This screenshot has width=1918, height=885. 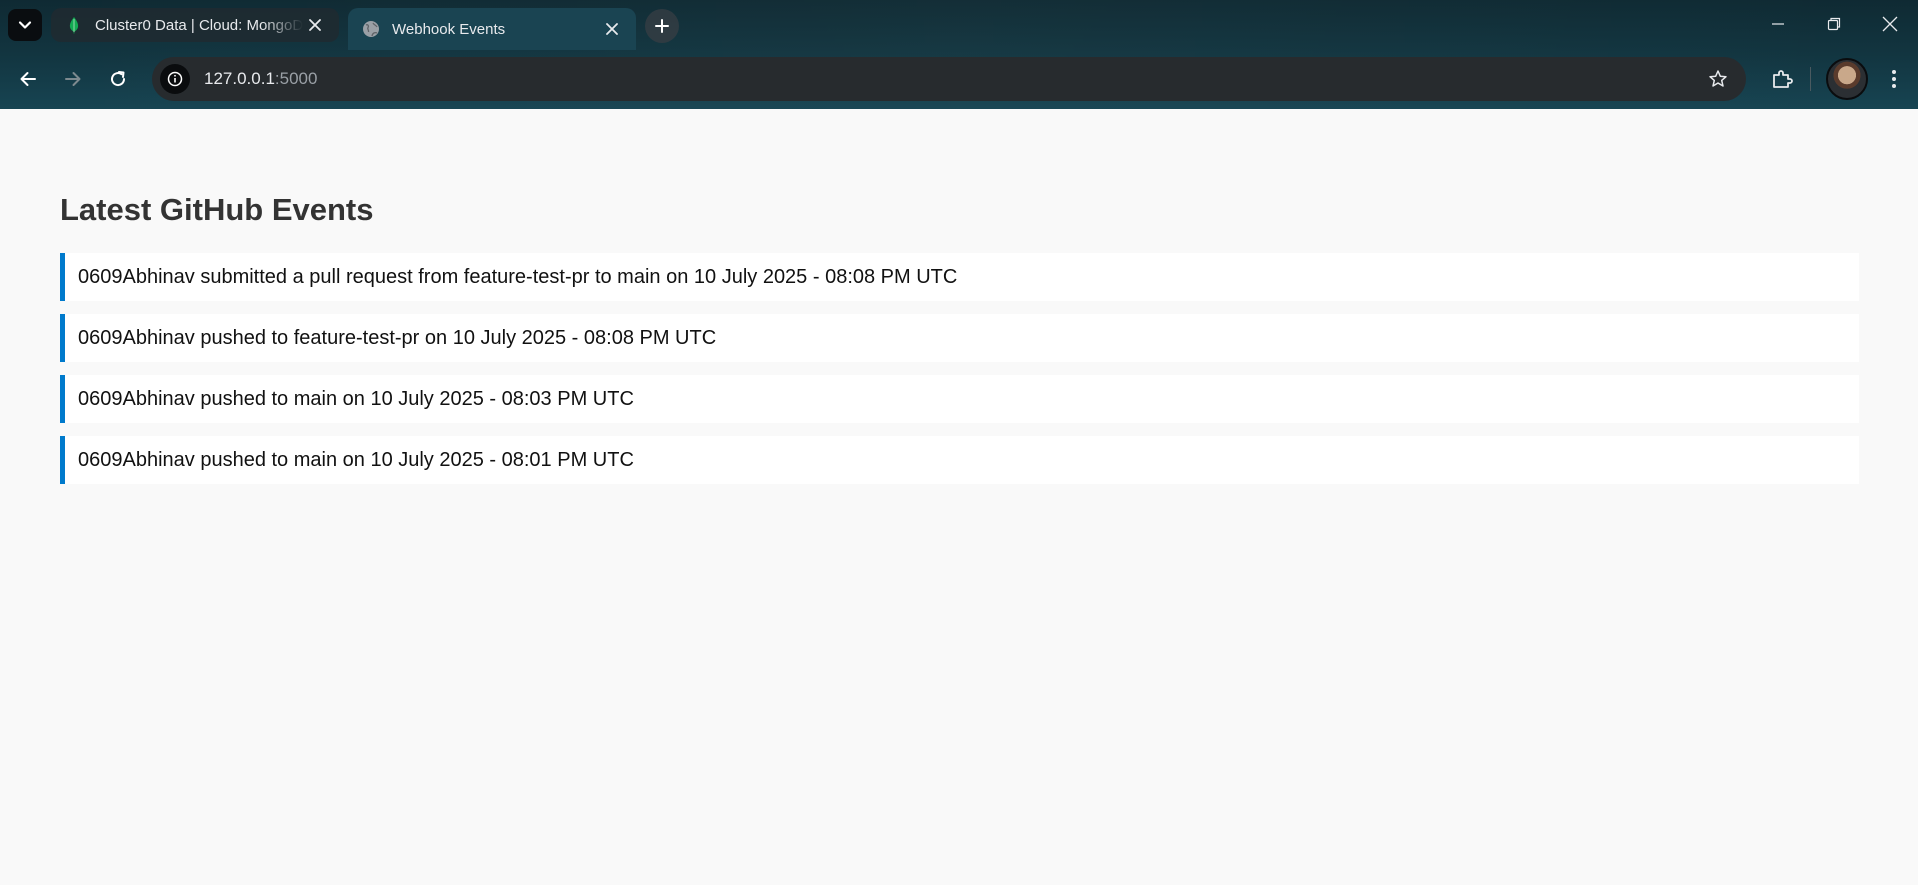 I want to click on url-port: :5000, so click(x=296, y=78).